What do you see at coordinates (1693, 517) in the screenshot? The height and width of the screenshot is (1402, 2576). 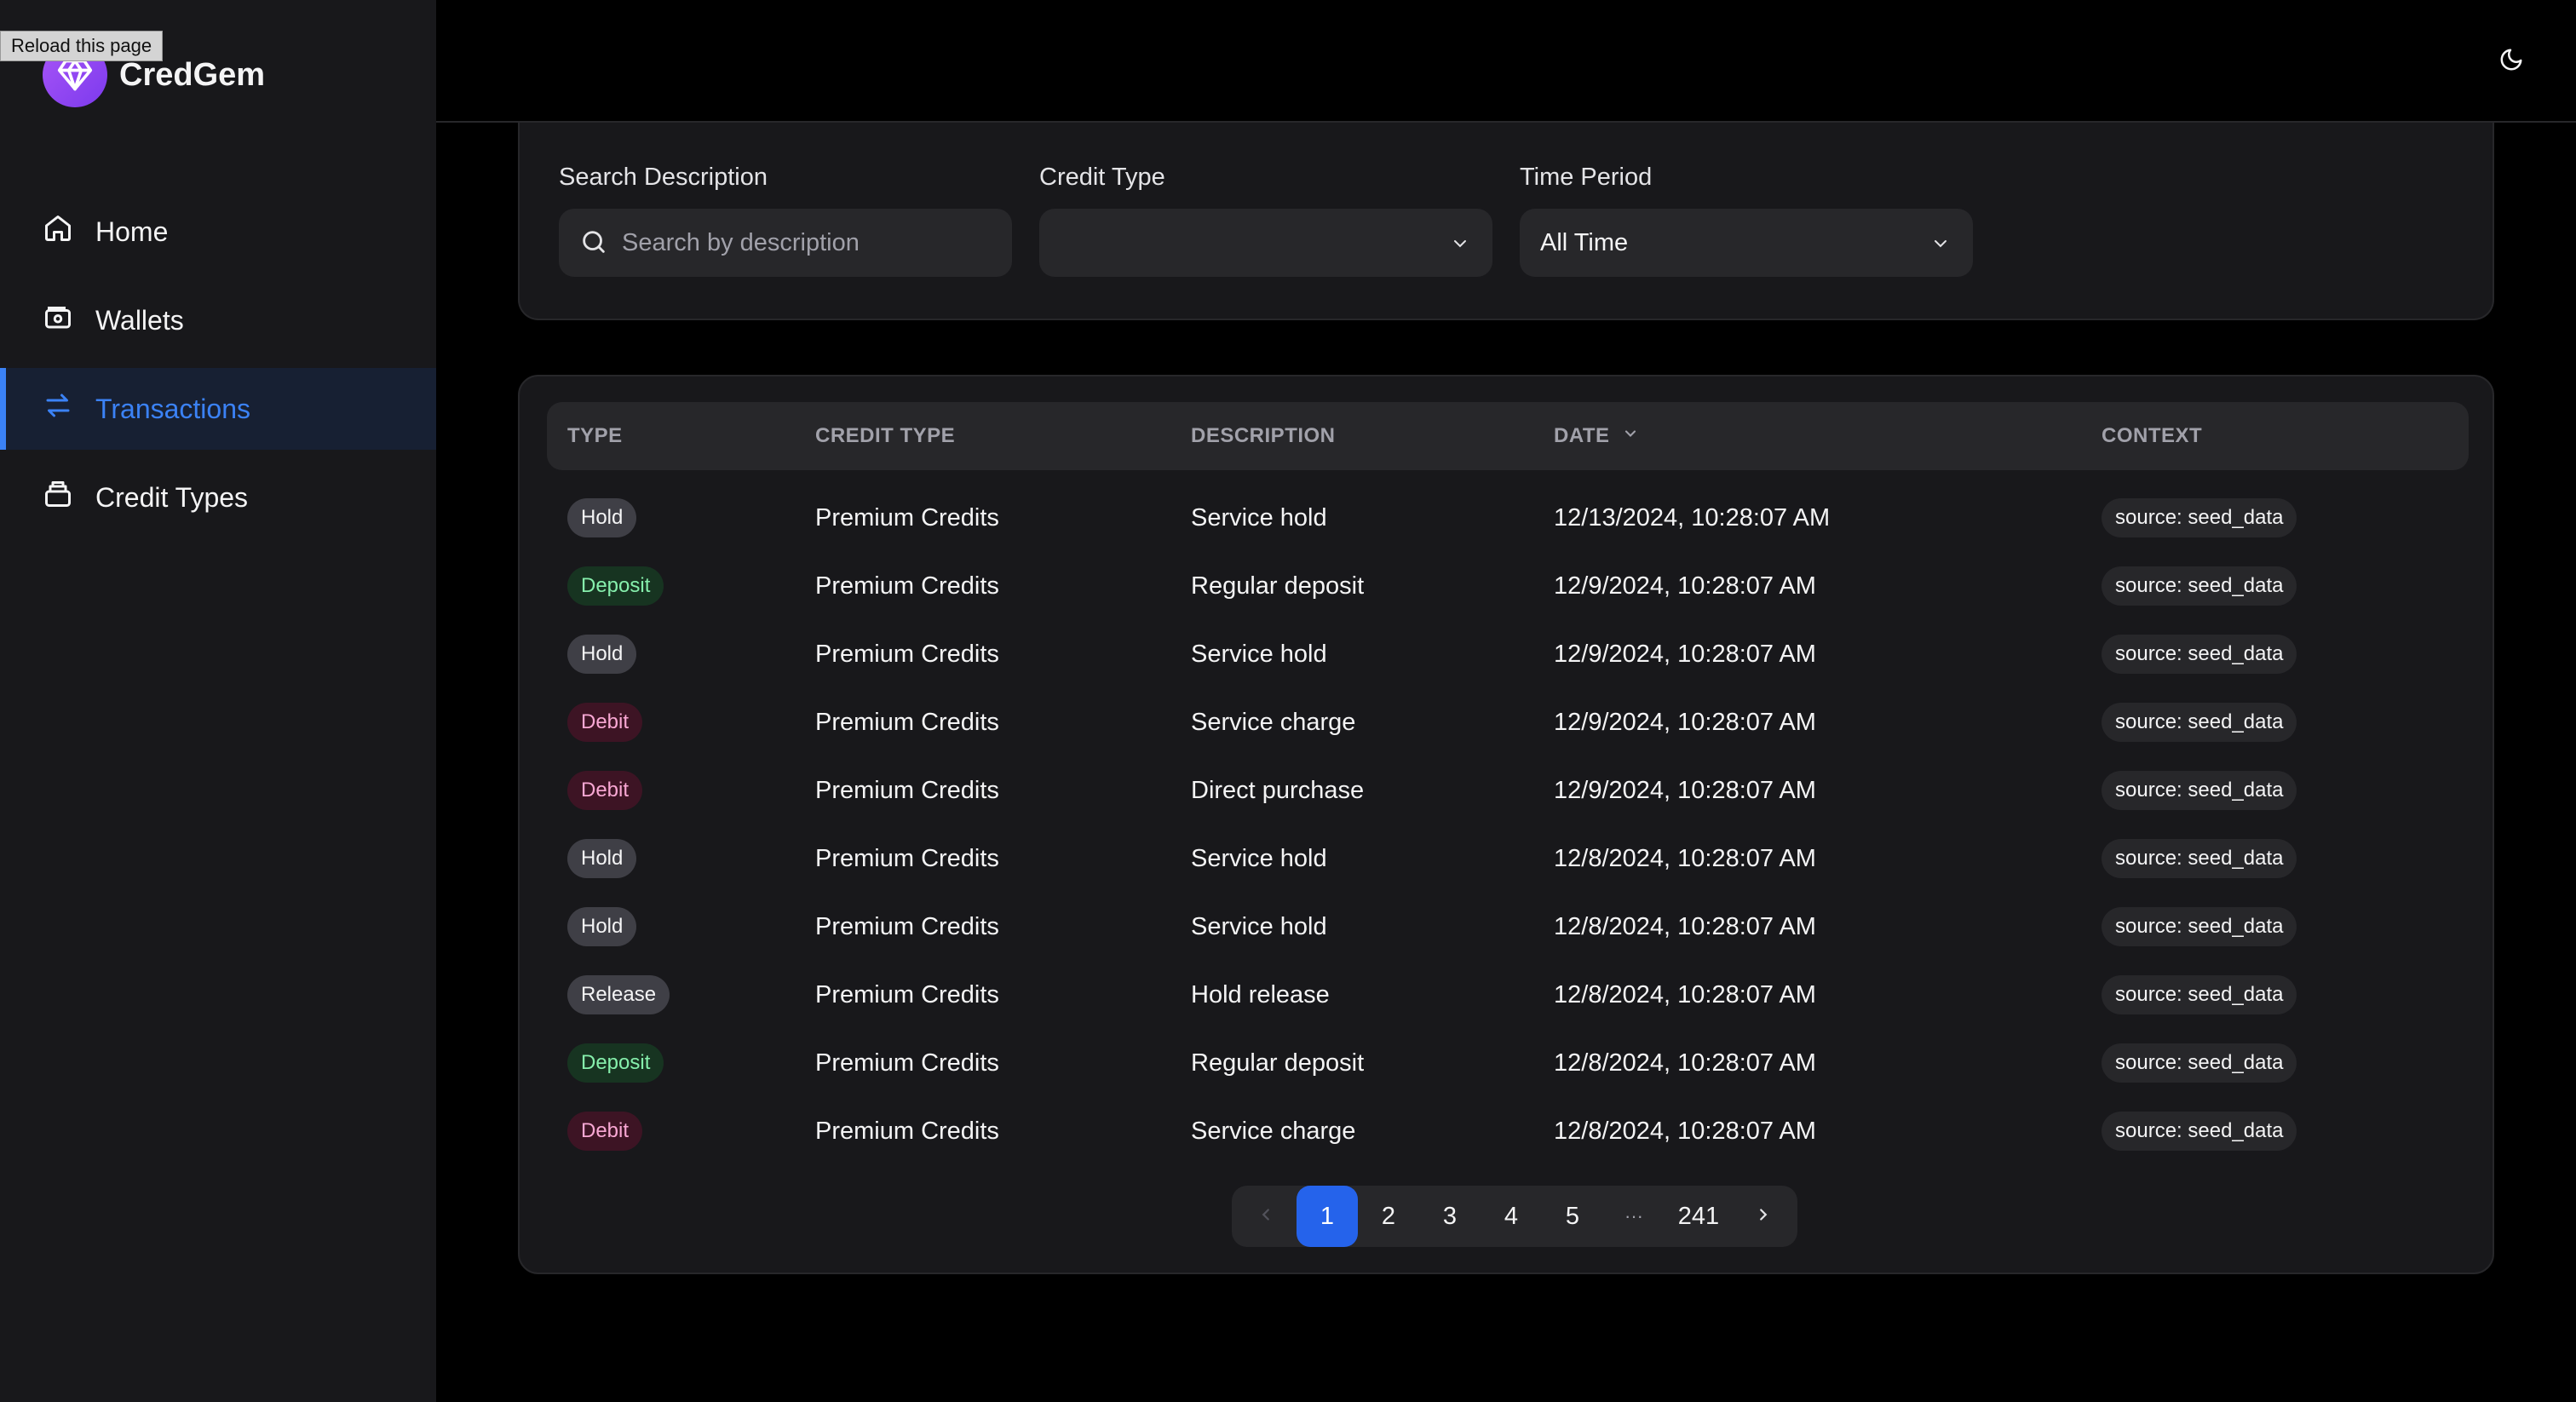 I see `cell-date: 12/13/2024, 10:28:07 AM` at bounding box center [1693, 517].